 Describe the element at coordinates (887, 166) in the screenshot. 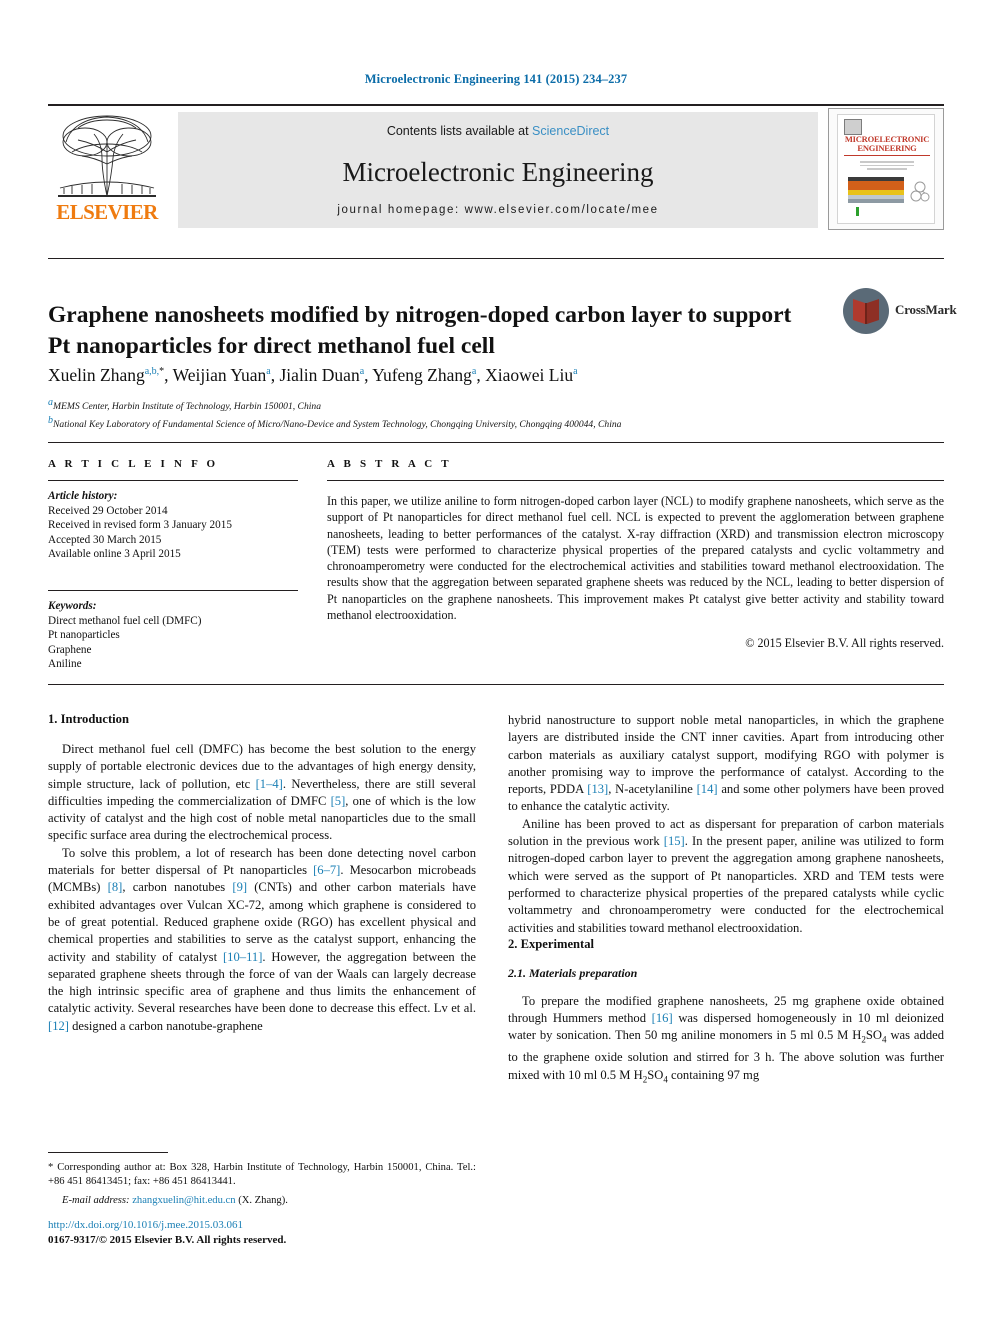

I see `cover-text-lines` at that location.